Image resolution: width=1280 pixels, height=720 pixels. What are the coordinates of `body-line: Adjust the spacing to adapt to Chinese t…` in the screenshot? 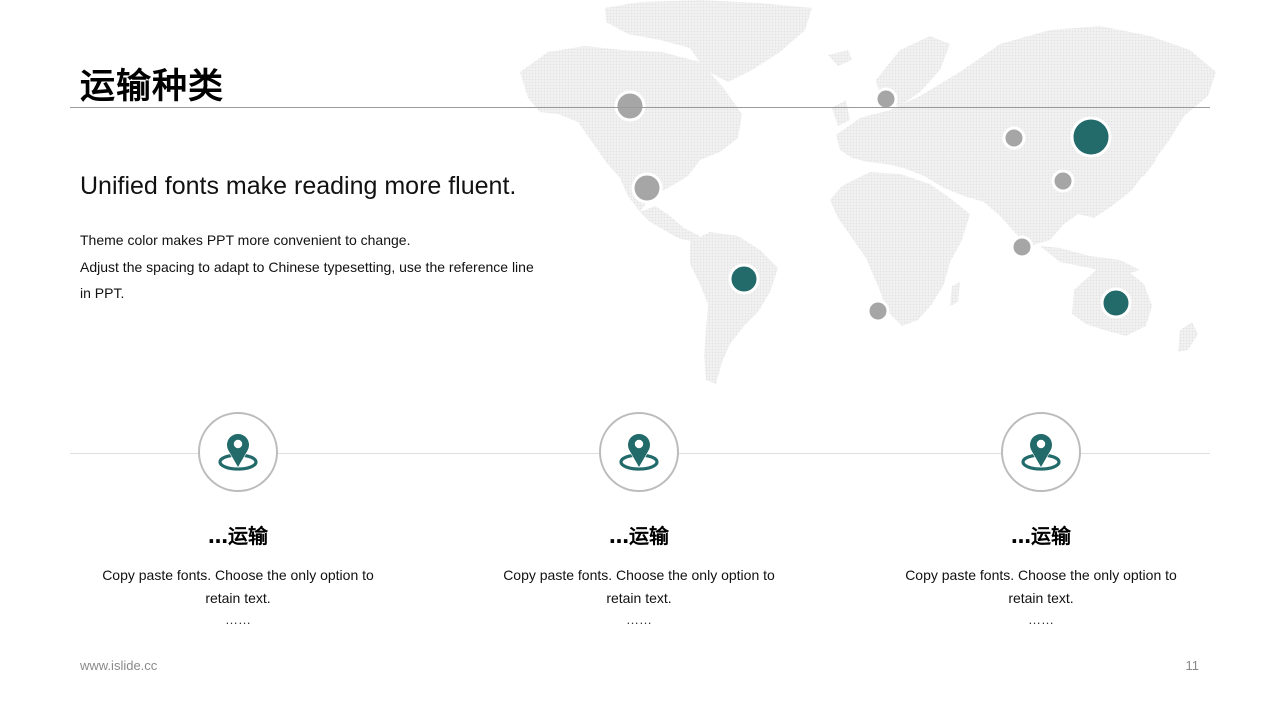 It's located at (307, 266).